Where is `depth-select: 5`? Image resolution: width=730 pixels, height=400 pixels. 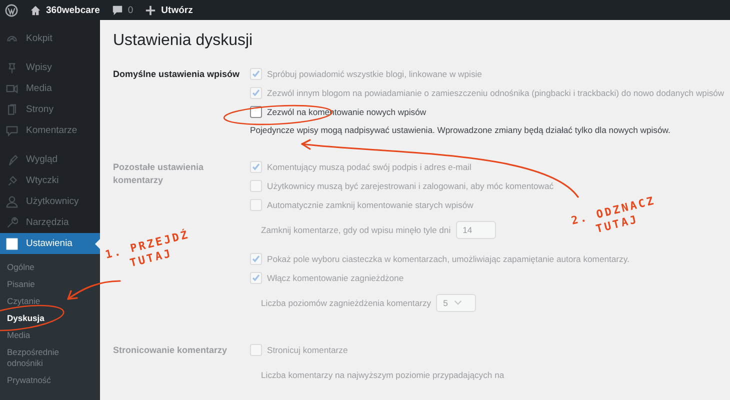
depth-select: 5 is located at coordinates (456, 303).